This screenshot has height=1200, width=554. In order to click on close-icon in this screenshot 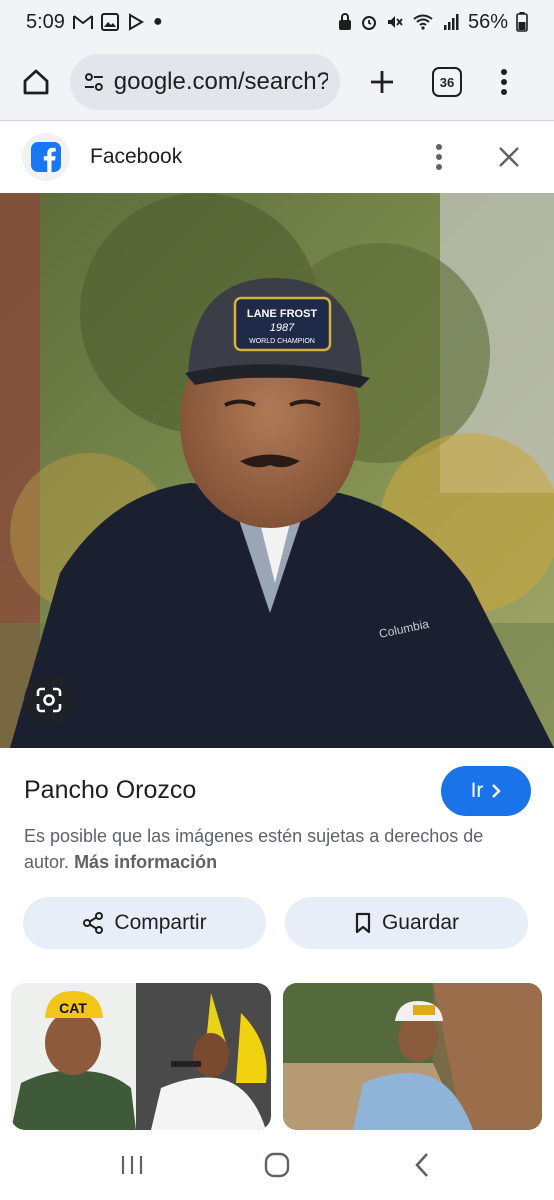, I will do `click(509, 157)`.